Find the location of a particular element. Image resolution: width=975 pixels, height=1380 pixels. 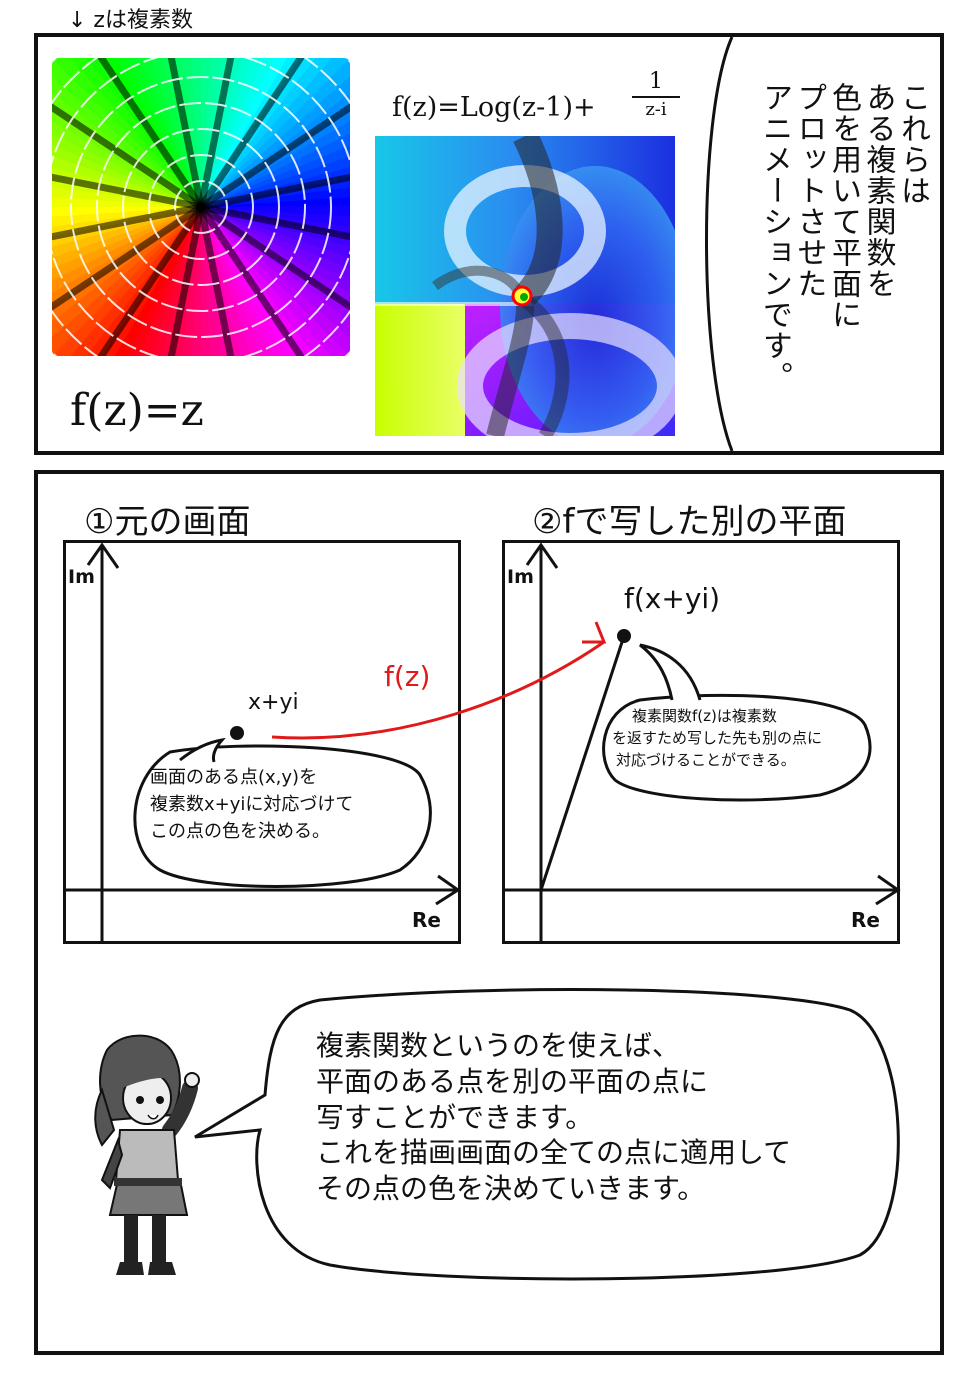

point-original is located at coordinates (237, 733).